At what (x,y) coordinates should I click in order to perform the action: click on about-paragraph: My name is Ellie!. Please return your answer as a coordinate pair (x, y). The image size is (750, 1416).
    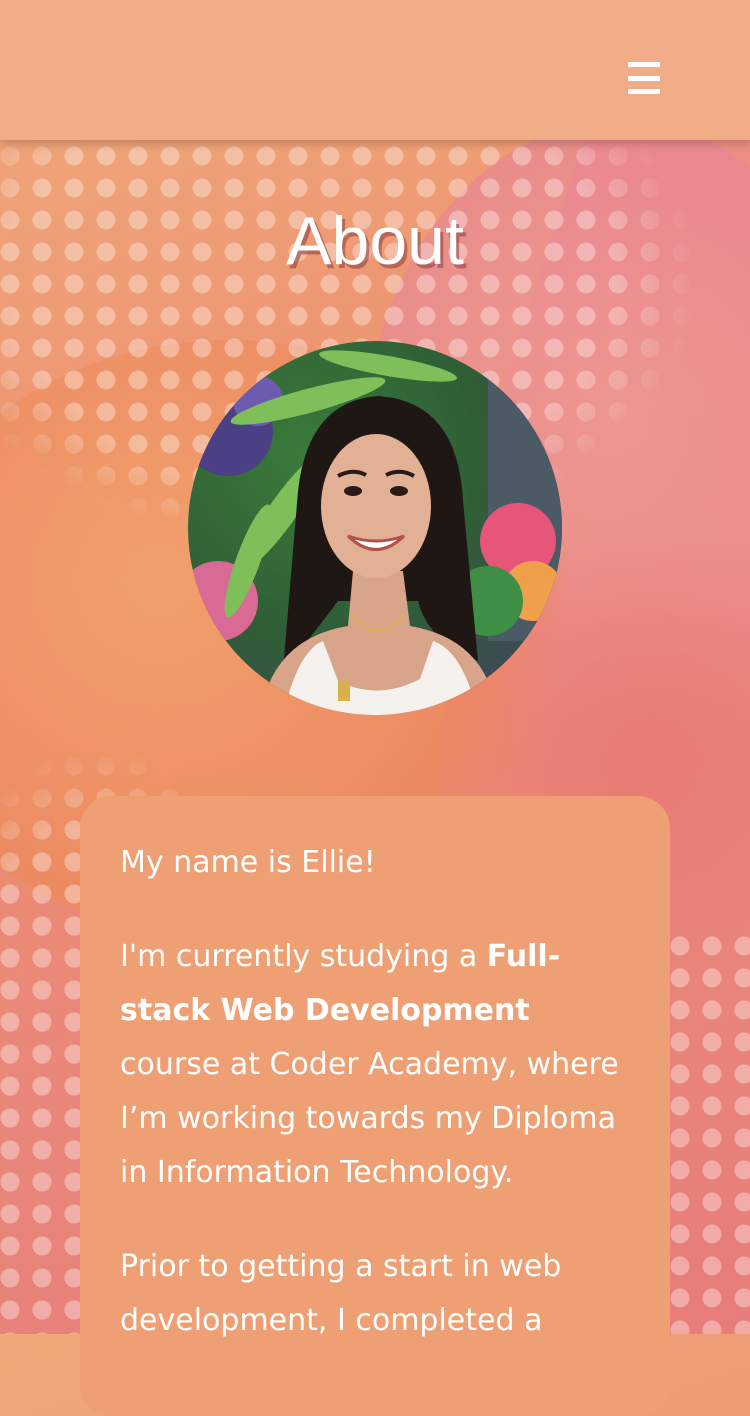
    Looking at the image, I should click on (248, 862).